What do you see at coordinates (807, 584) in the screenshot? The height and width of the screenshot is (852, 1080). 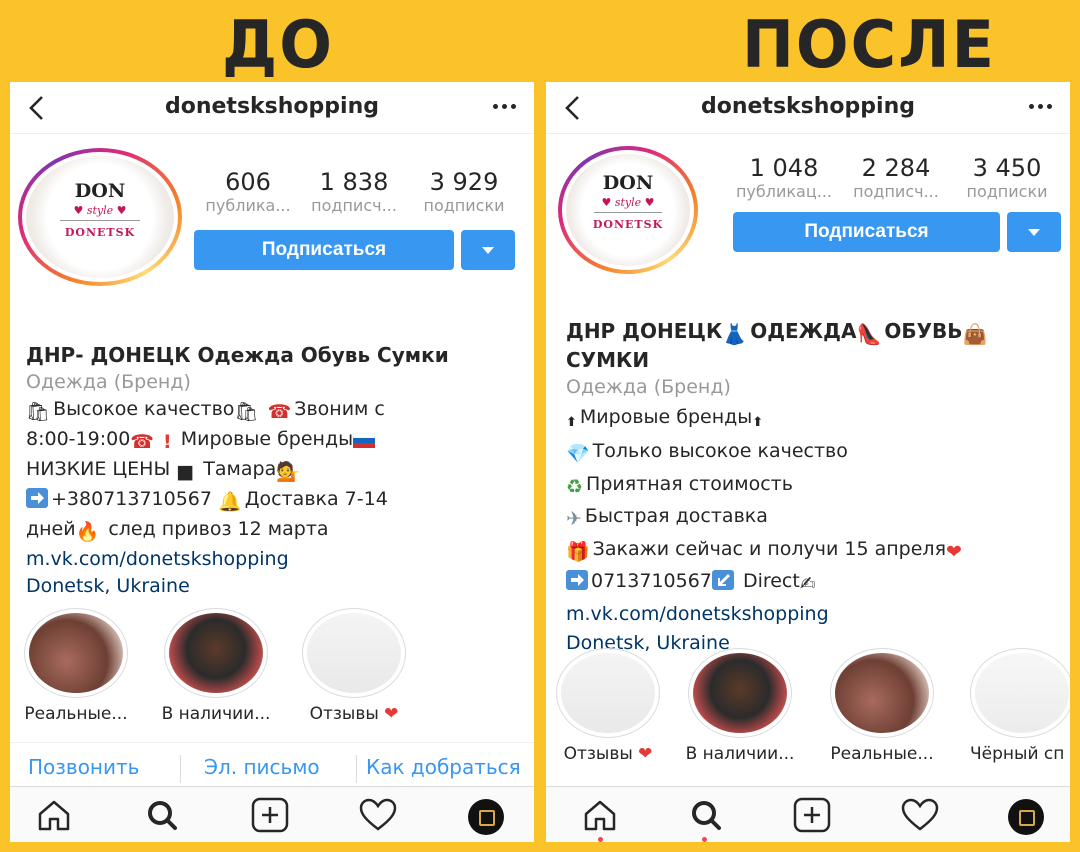 I see `writing-hand-icon: ✍` at bounding box center [807, 584].